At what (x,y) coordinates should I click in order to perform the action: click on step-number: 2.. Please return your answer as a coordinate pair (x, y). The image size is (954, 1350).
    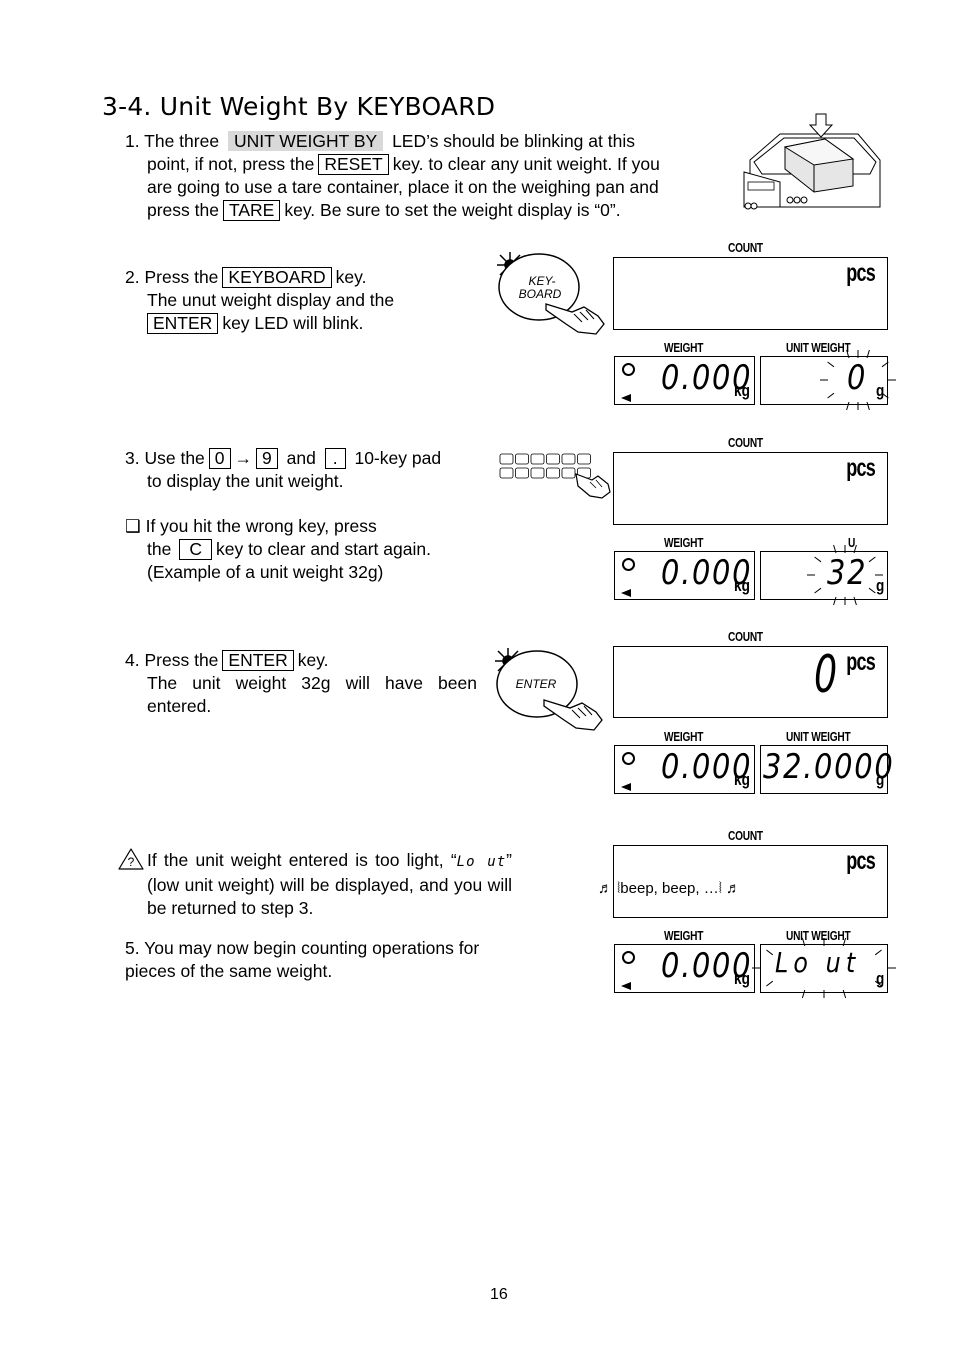
    Looking at the image, I should click on (132, 277).